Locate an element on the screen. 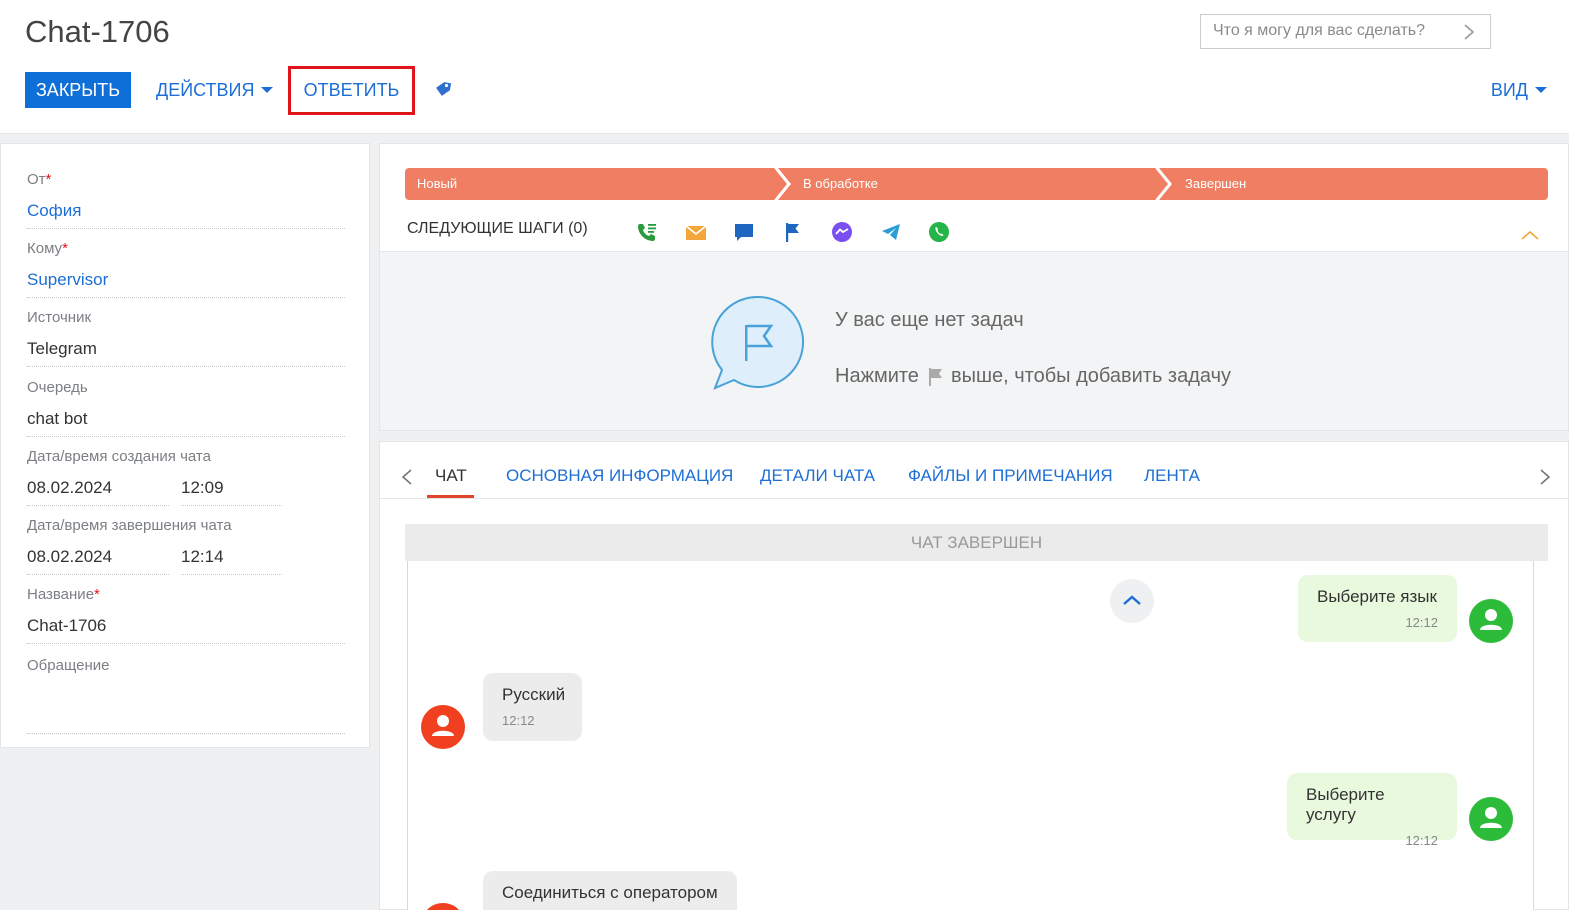  view-label: ВИД is located at coordinates (1509, 89).